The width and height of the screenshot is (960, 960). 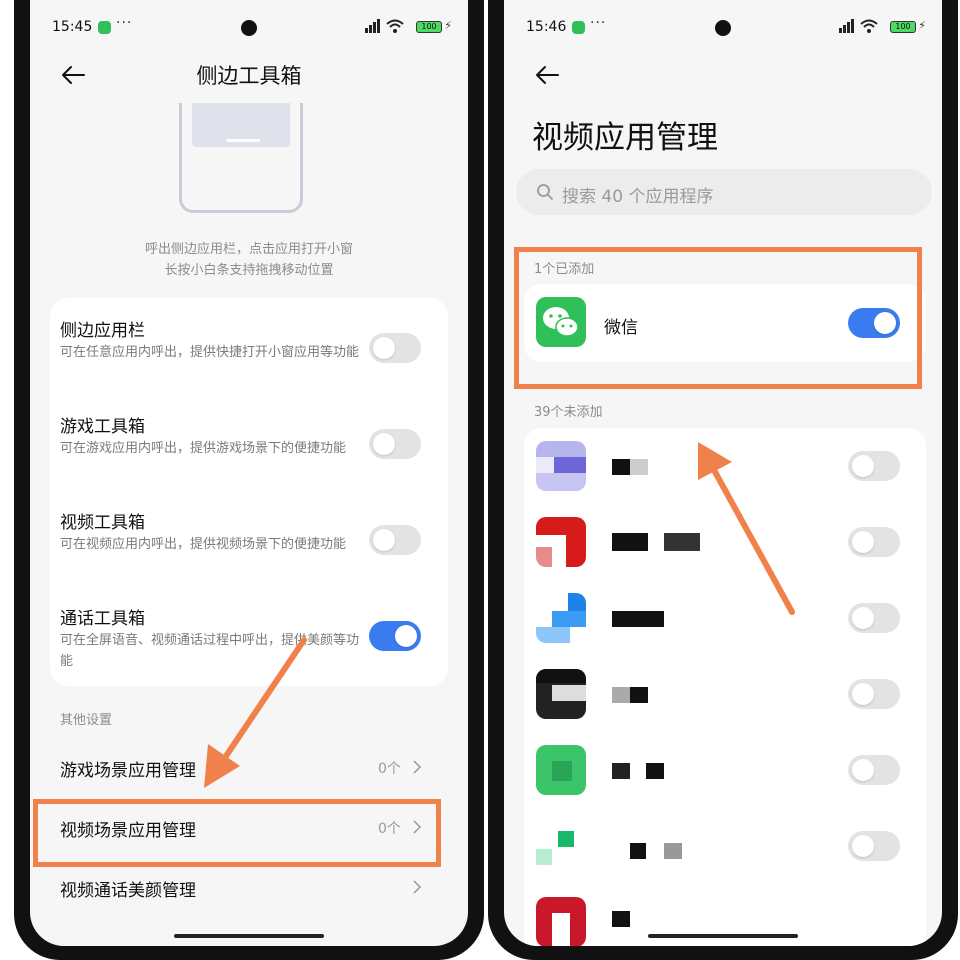 What do you see at coordinates (395, 540) in the screenshot?
I see `video-toolbox-toggle` at bounding box center [395, 540].